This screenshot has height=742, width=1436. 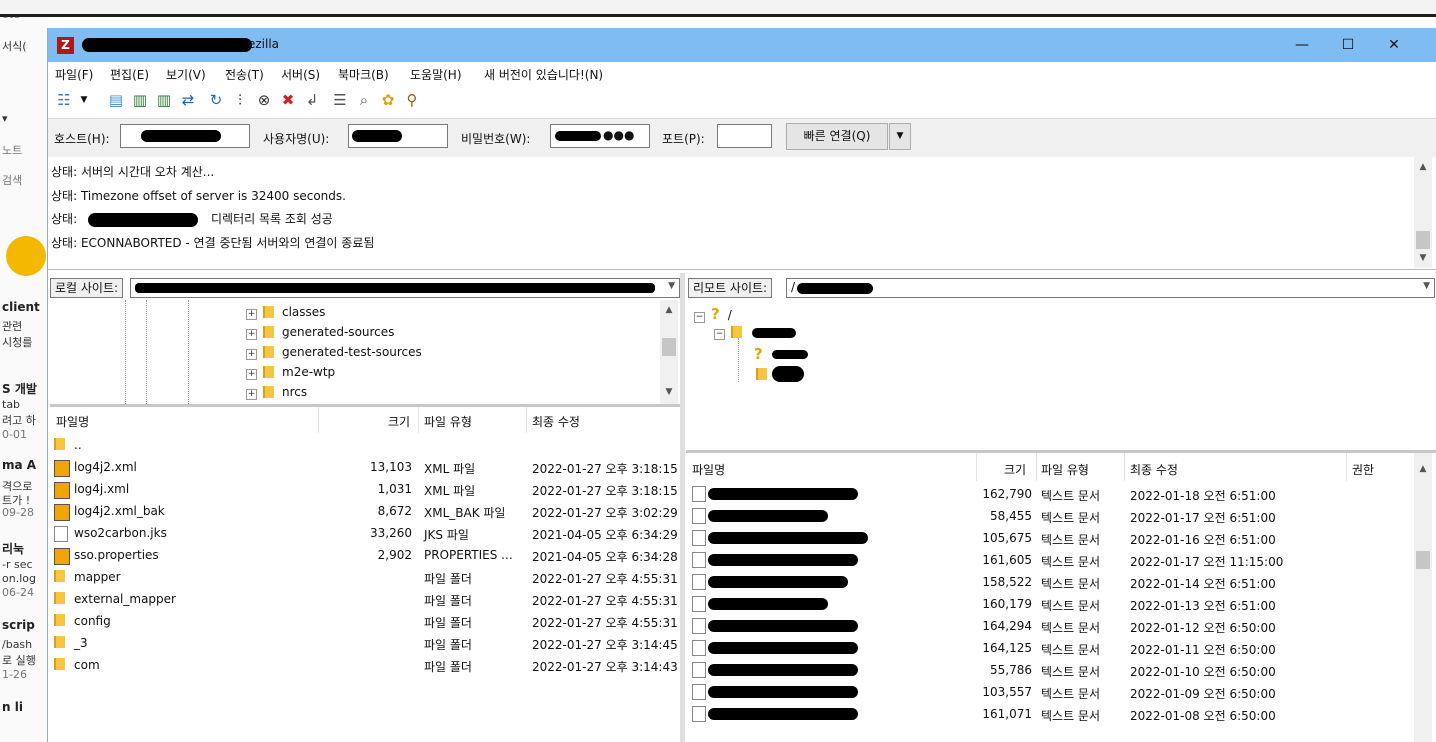 I want to click on remote-tree-icon: ▥, so click(x=164, y=100).